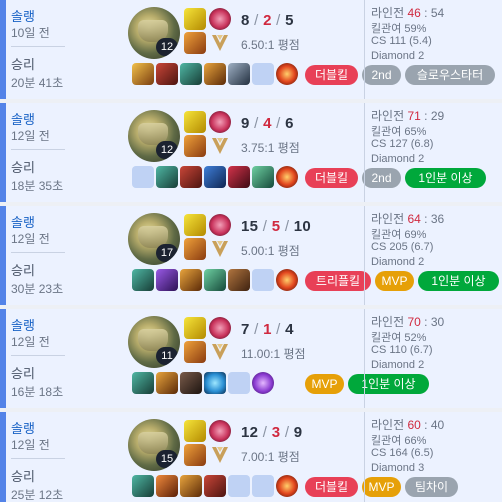 This screenshot has width=502, height=502. What do you see at coordinates (154, 239) in the screenshot?
I see `champion-portrait: 17` at bounding box center [154, 239].